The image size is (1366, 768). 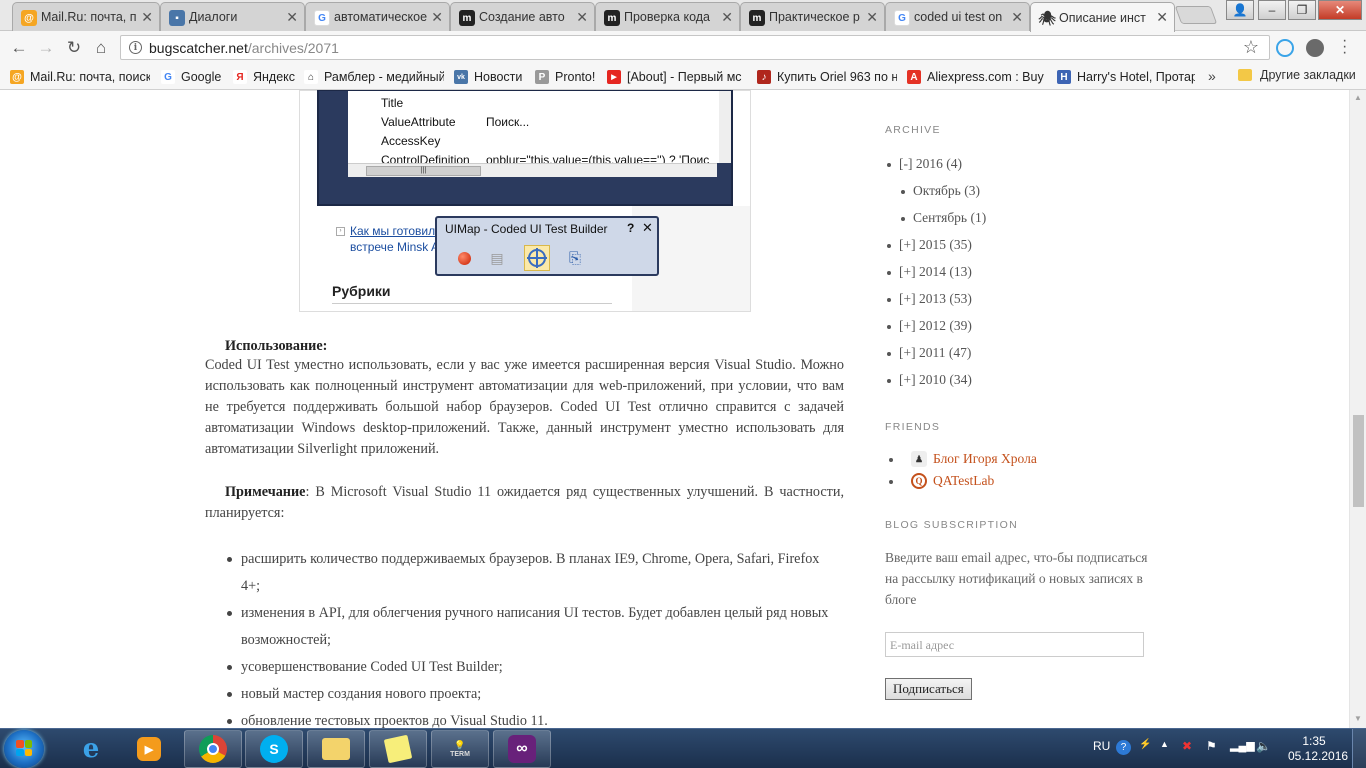 What do you see at coordinates (265, 77) in the screenshot?
I see `bookmark-yandex: Я Яндекс` at bounding box center [265, 77].